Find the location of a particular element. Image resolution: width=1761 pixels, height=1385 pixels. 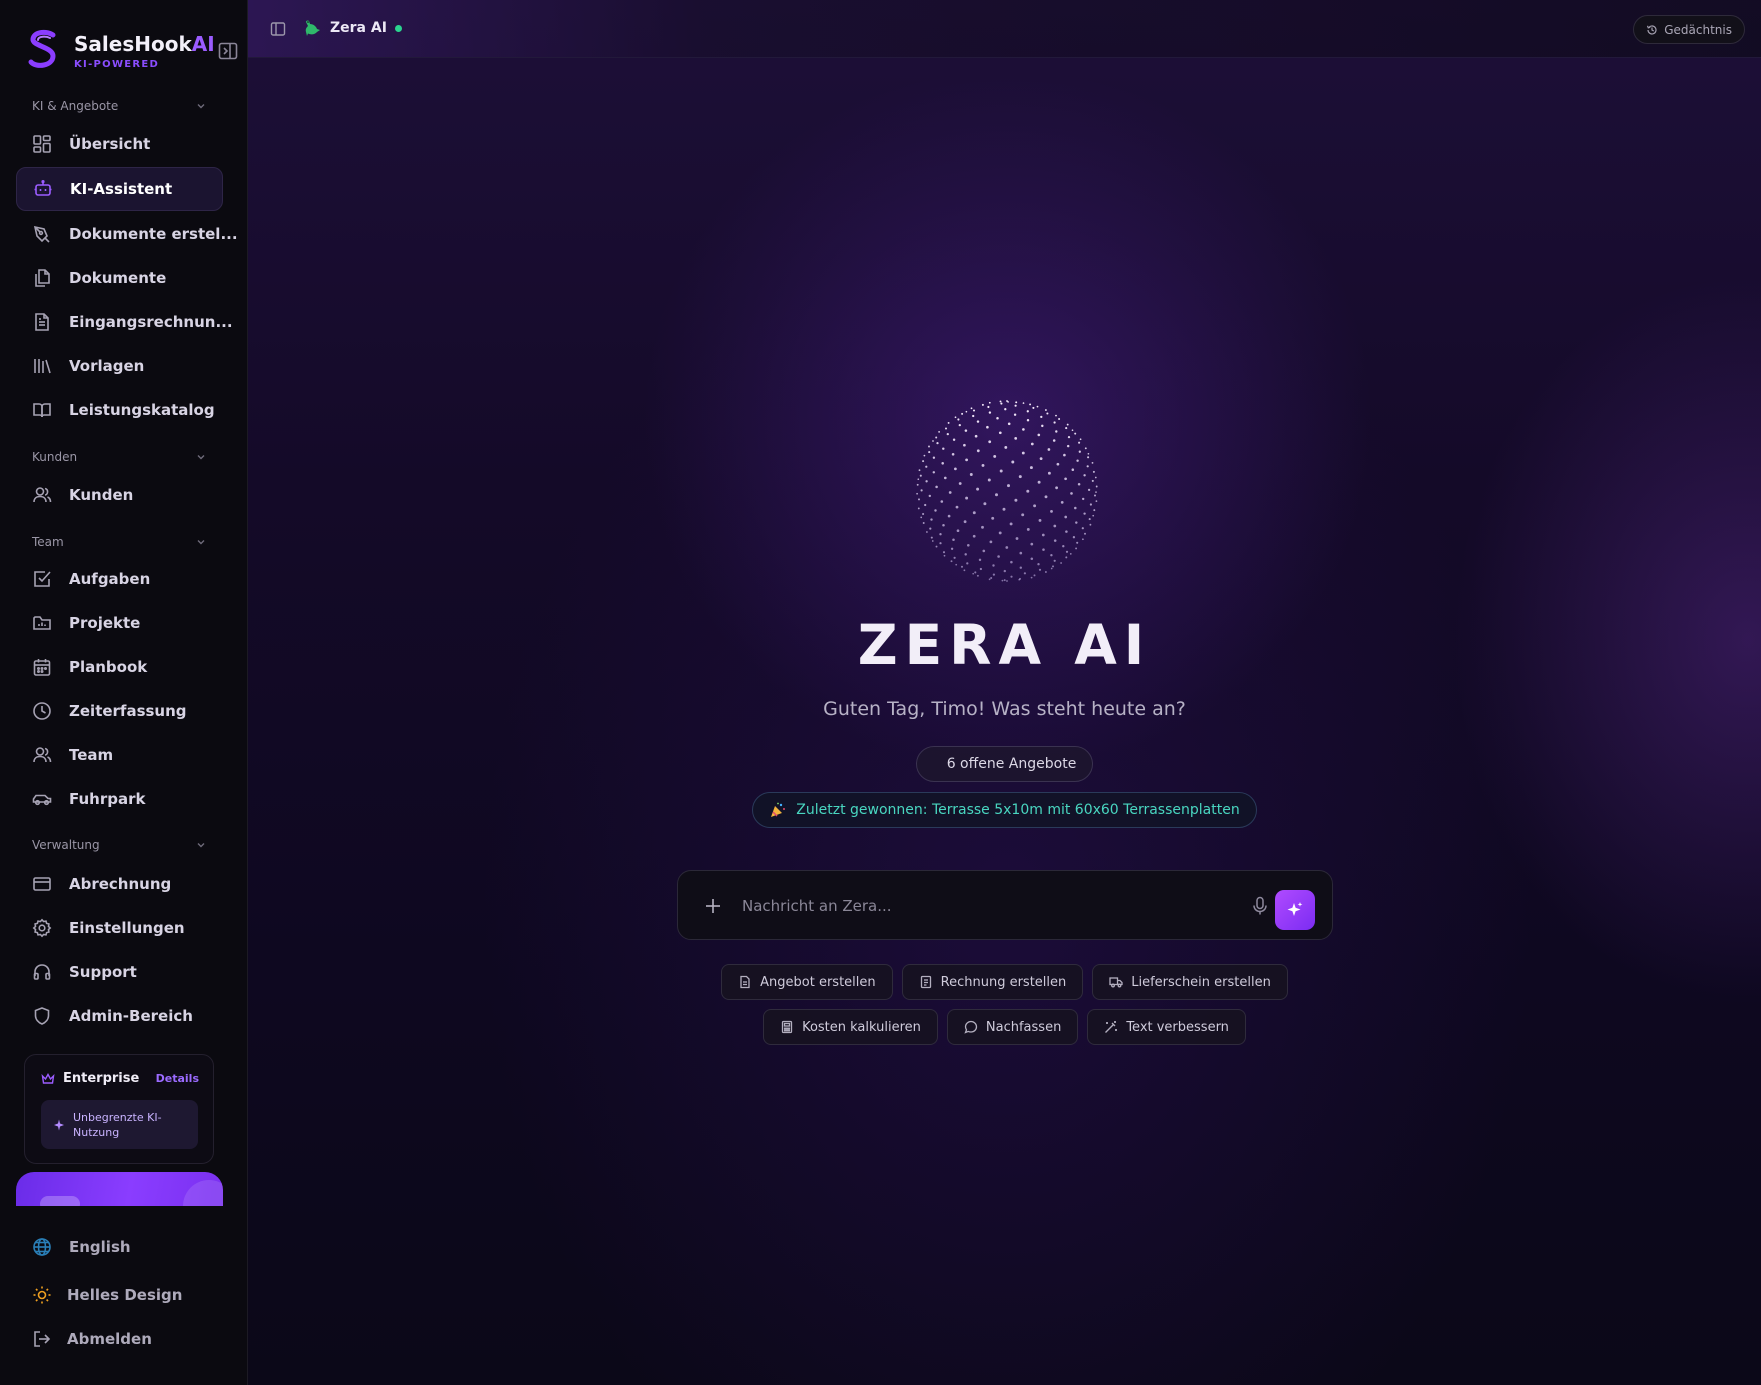

sidebar-item-vorlagen: Vorlagen is located at coordinates (119, 366).